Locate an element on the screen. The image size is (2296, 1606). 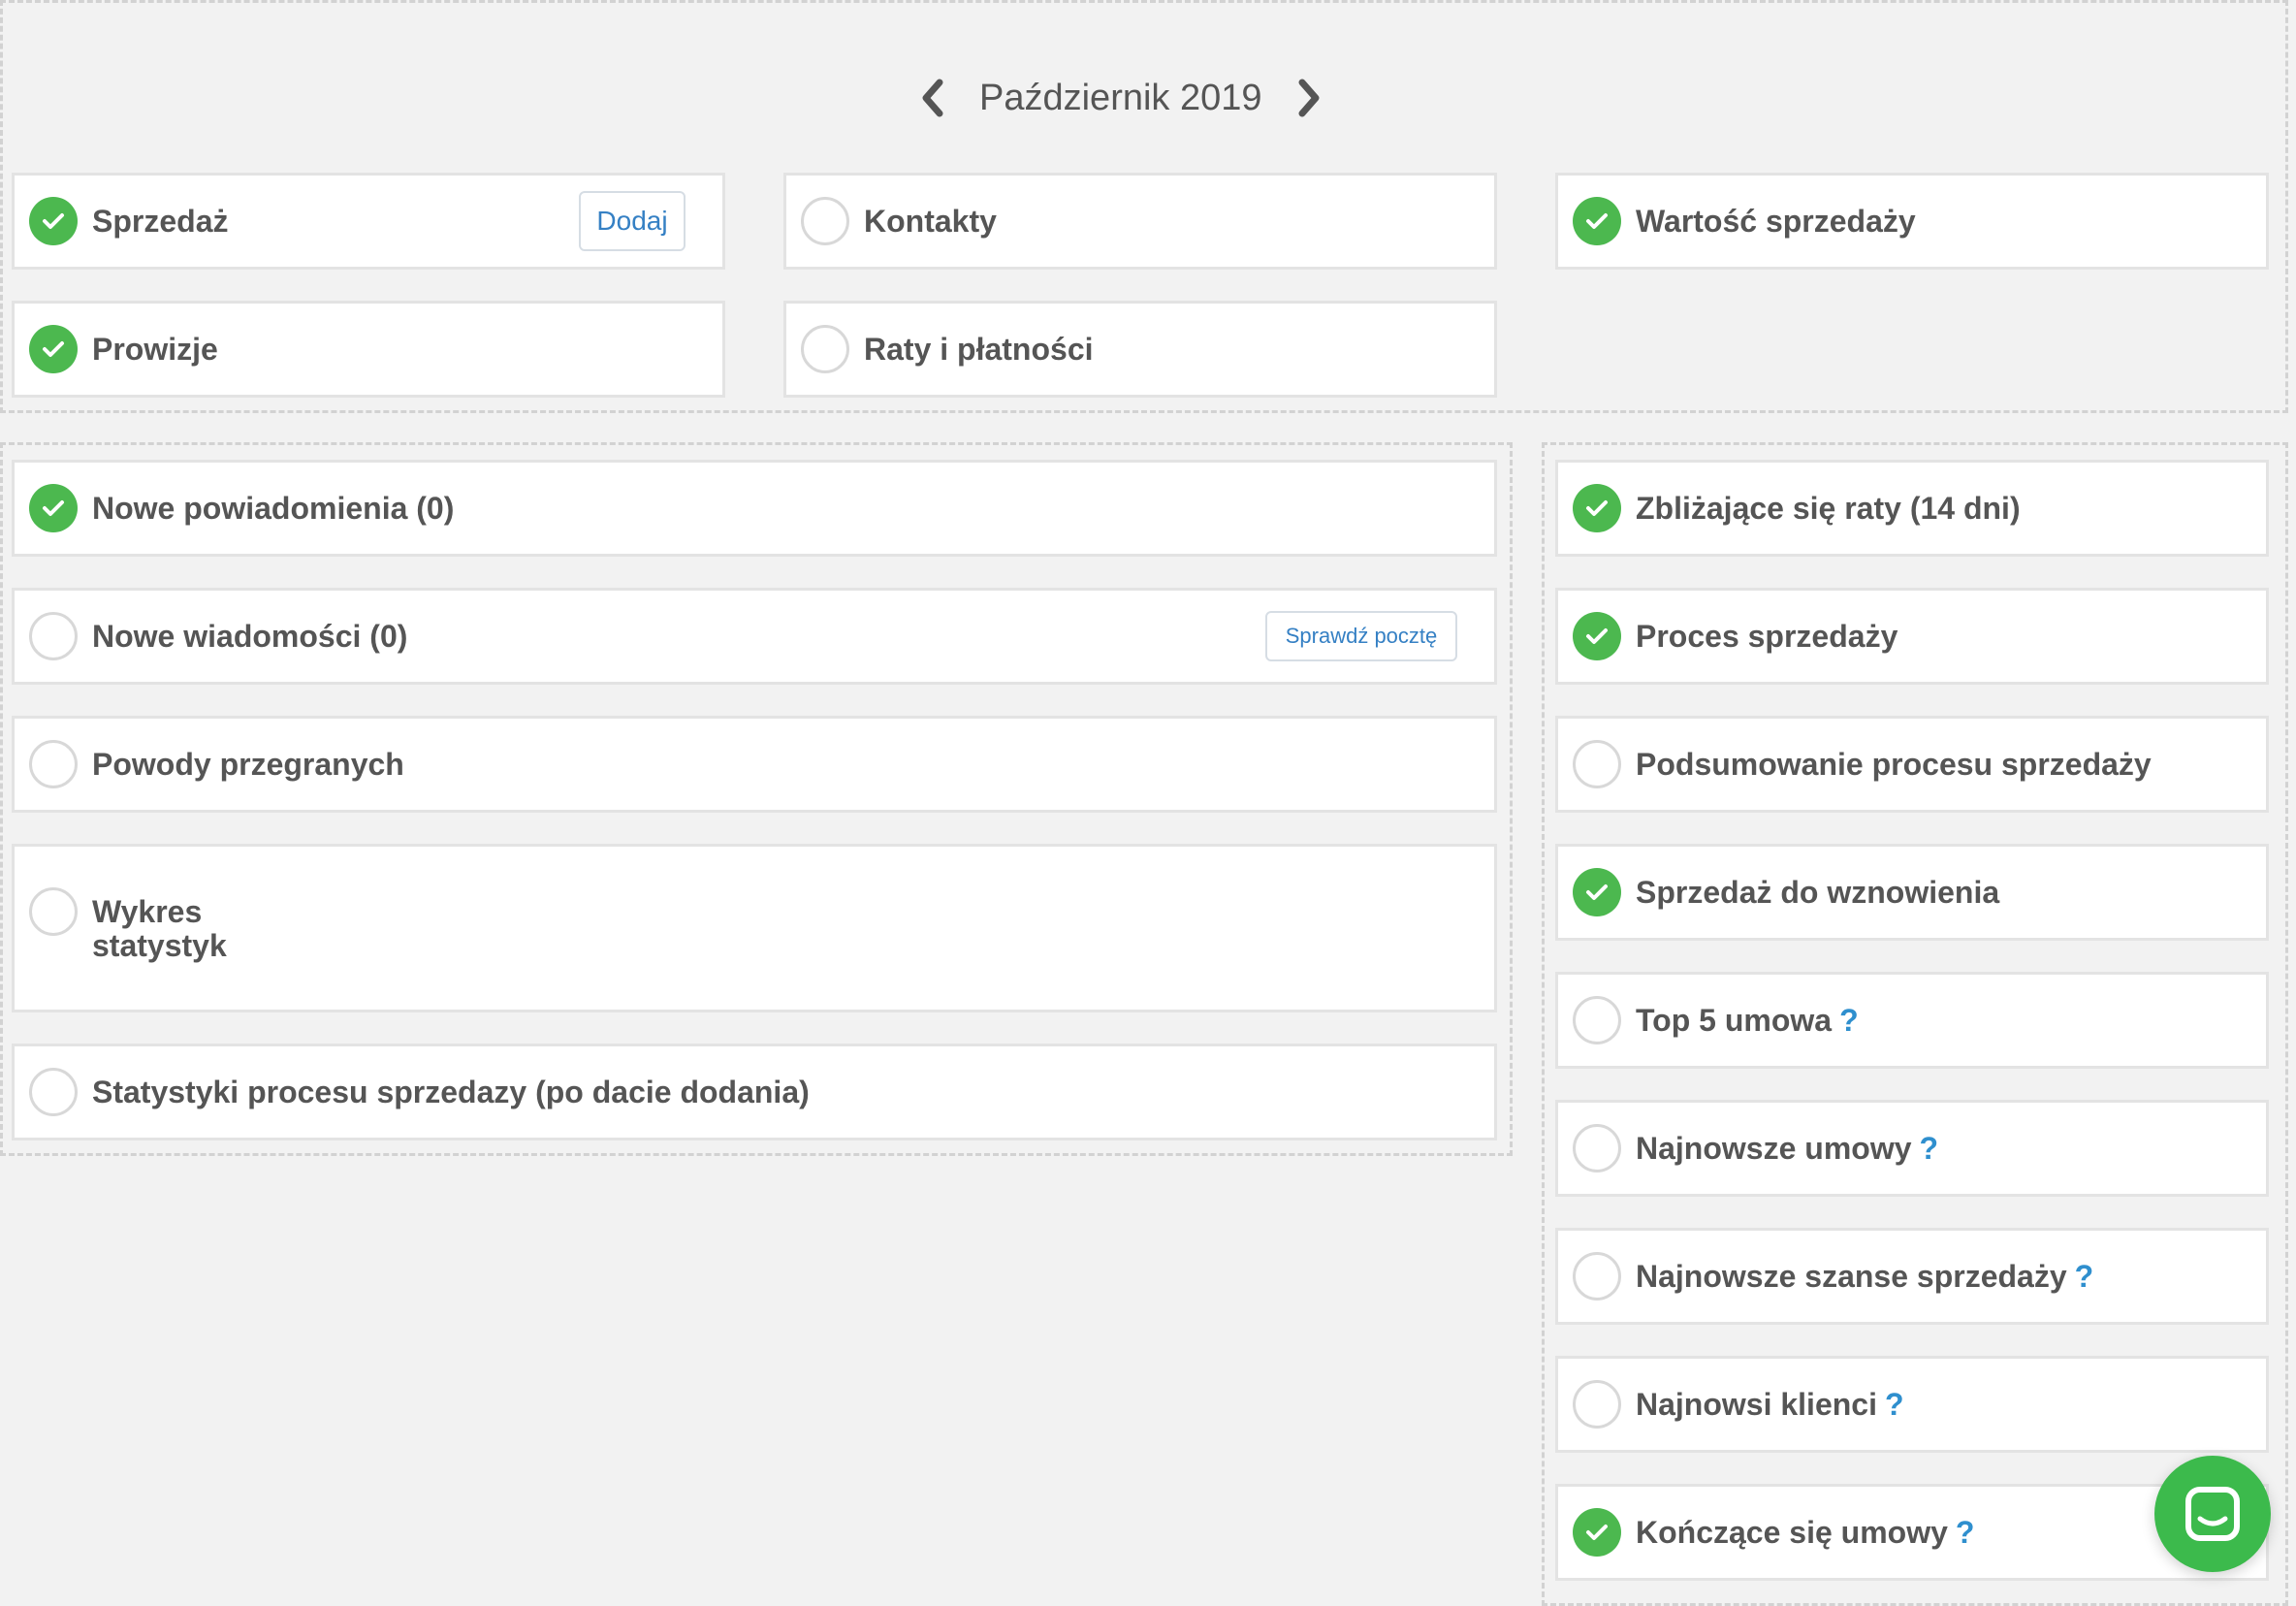
widget-label: Nowe powiadomienia (0) is located at coordinates (273, 508).